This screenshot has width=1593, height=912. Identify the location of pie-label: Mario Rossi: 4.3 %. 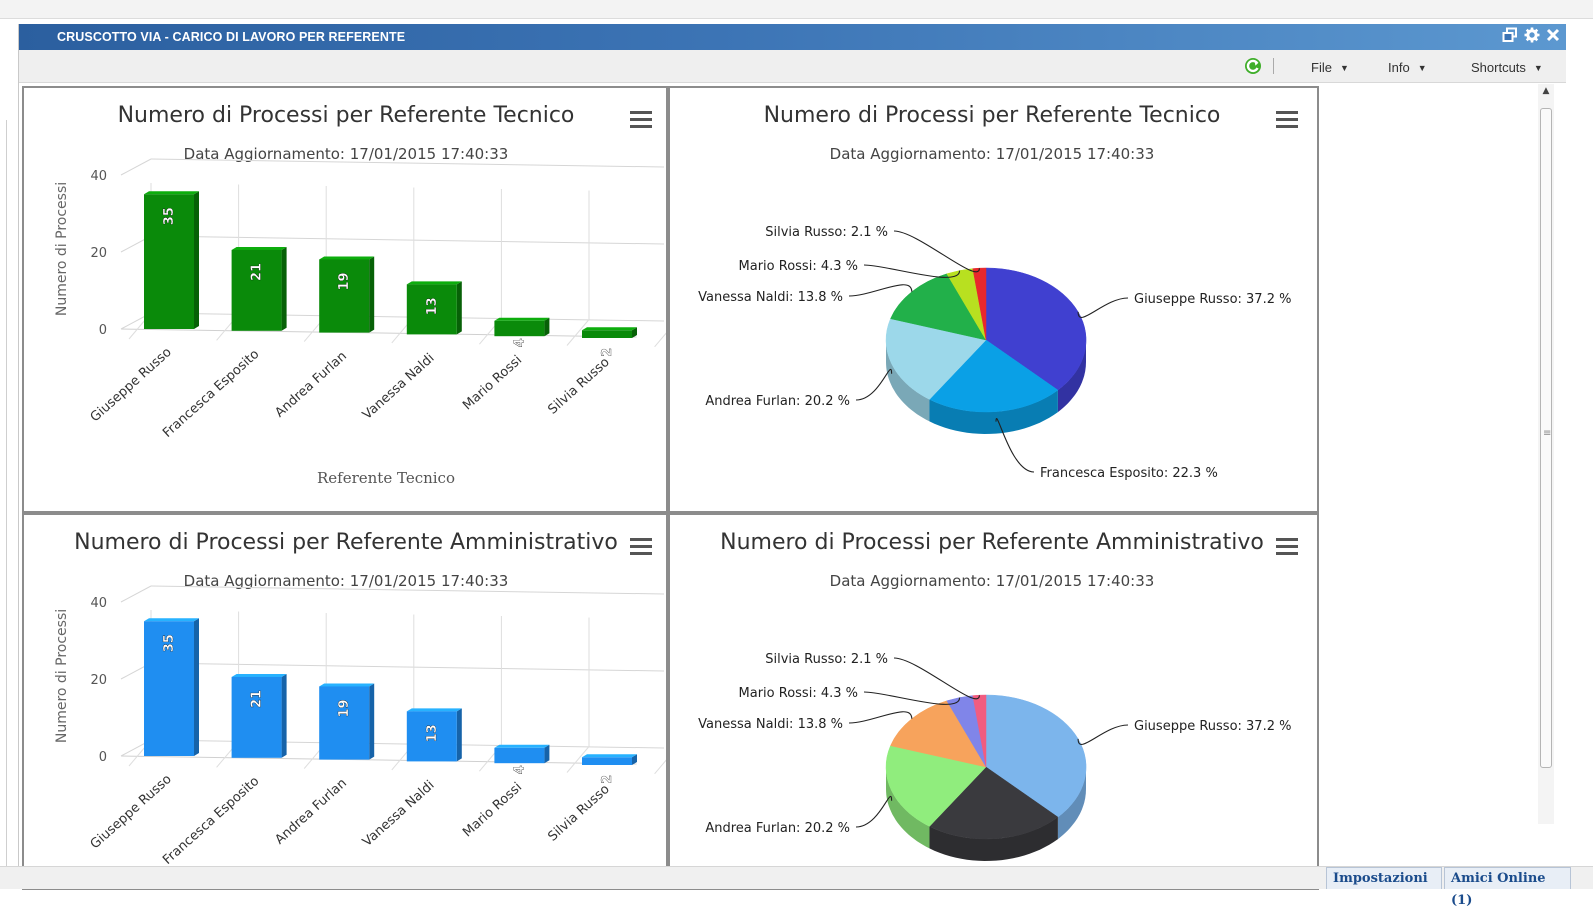
(798, 266).